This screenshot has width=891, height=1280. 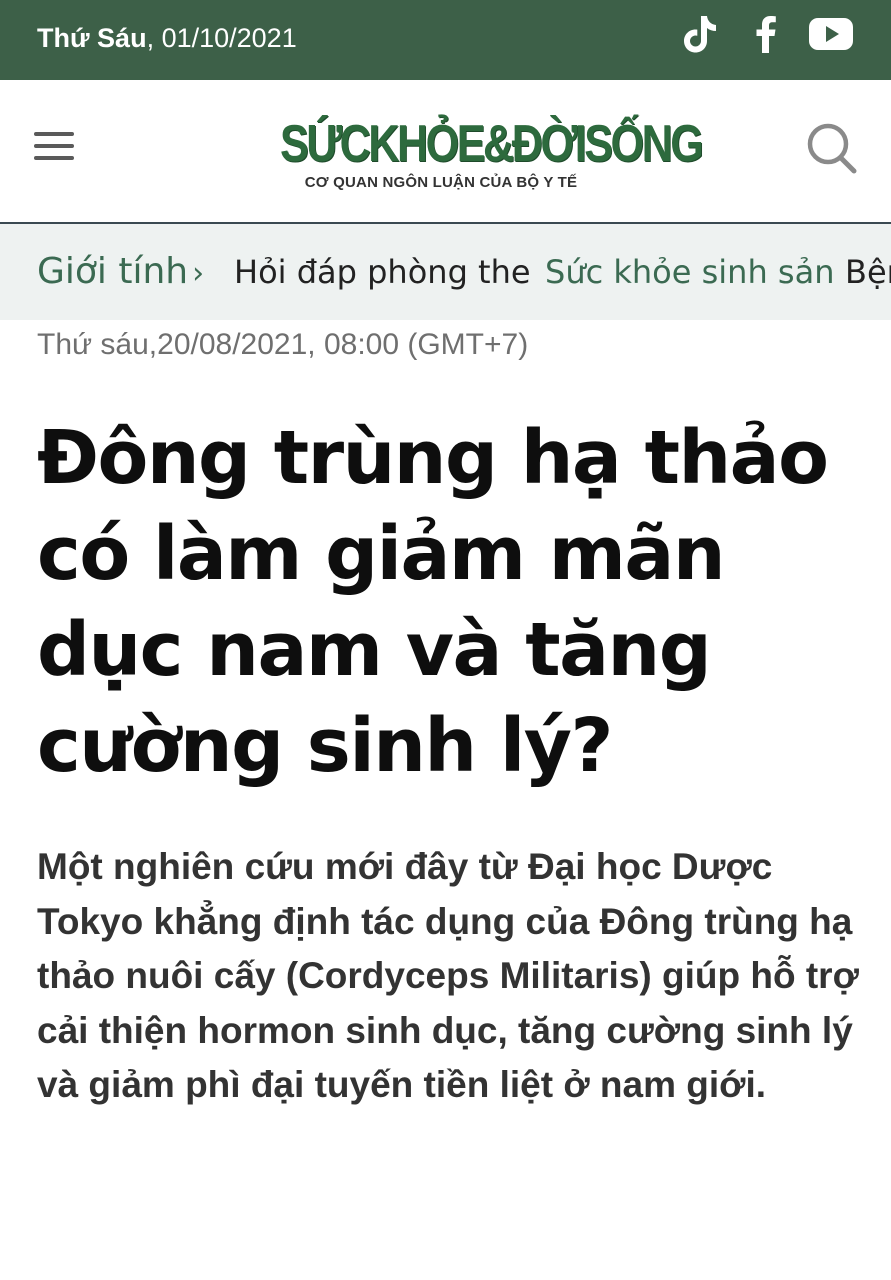 I want to click on tiktok-icon, so click(x=700, y=34).